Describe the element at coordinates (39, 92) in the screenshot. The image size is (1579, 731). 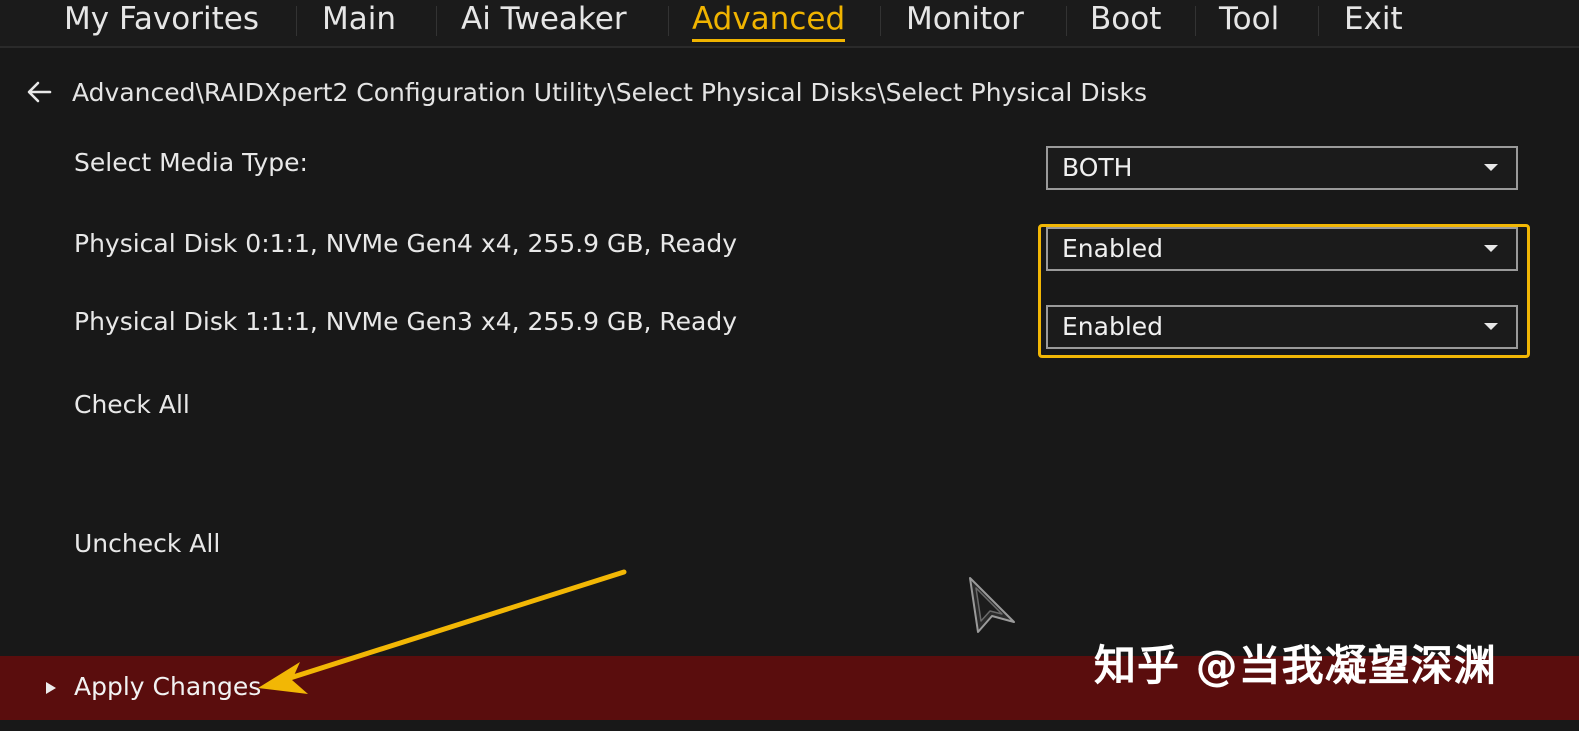
I see `left-arrow-icon` at that location.